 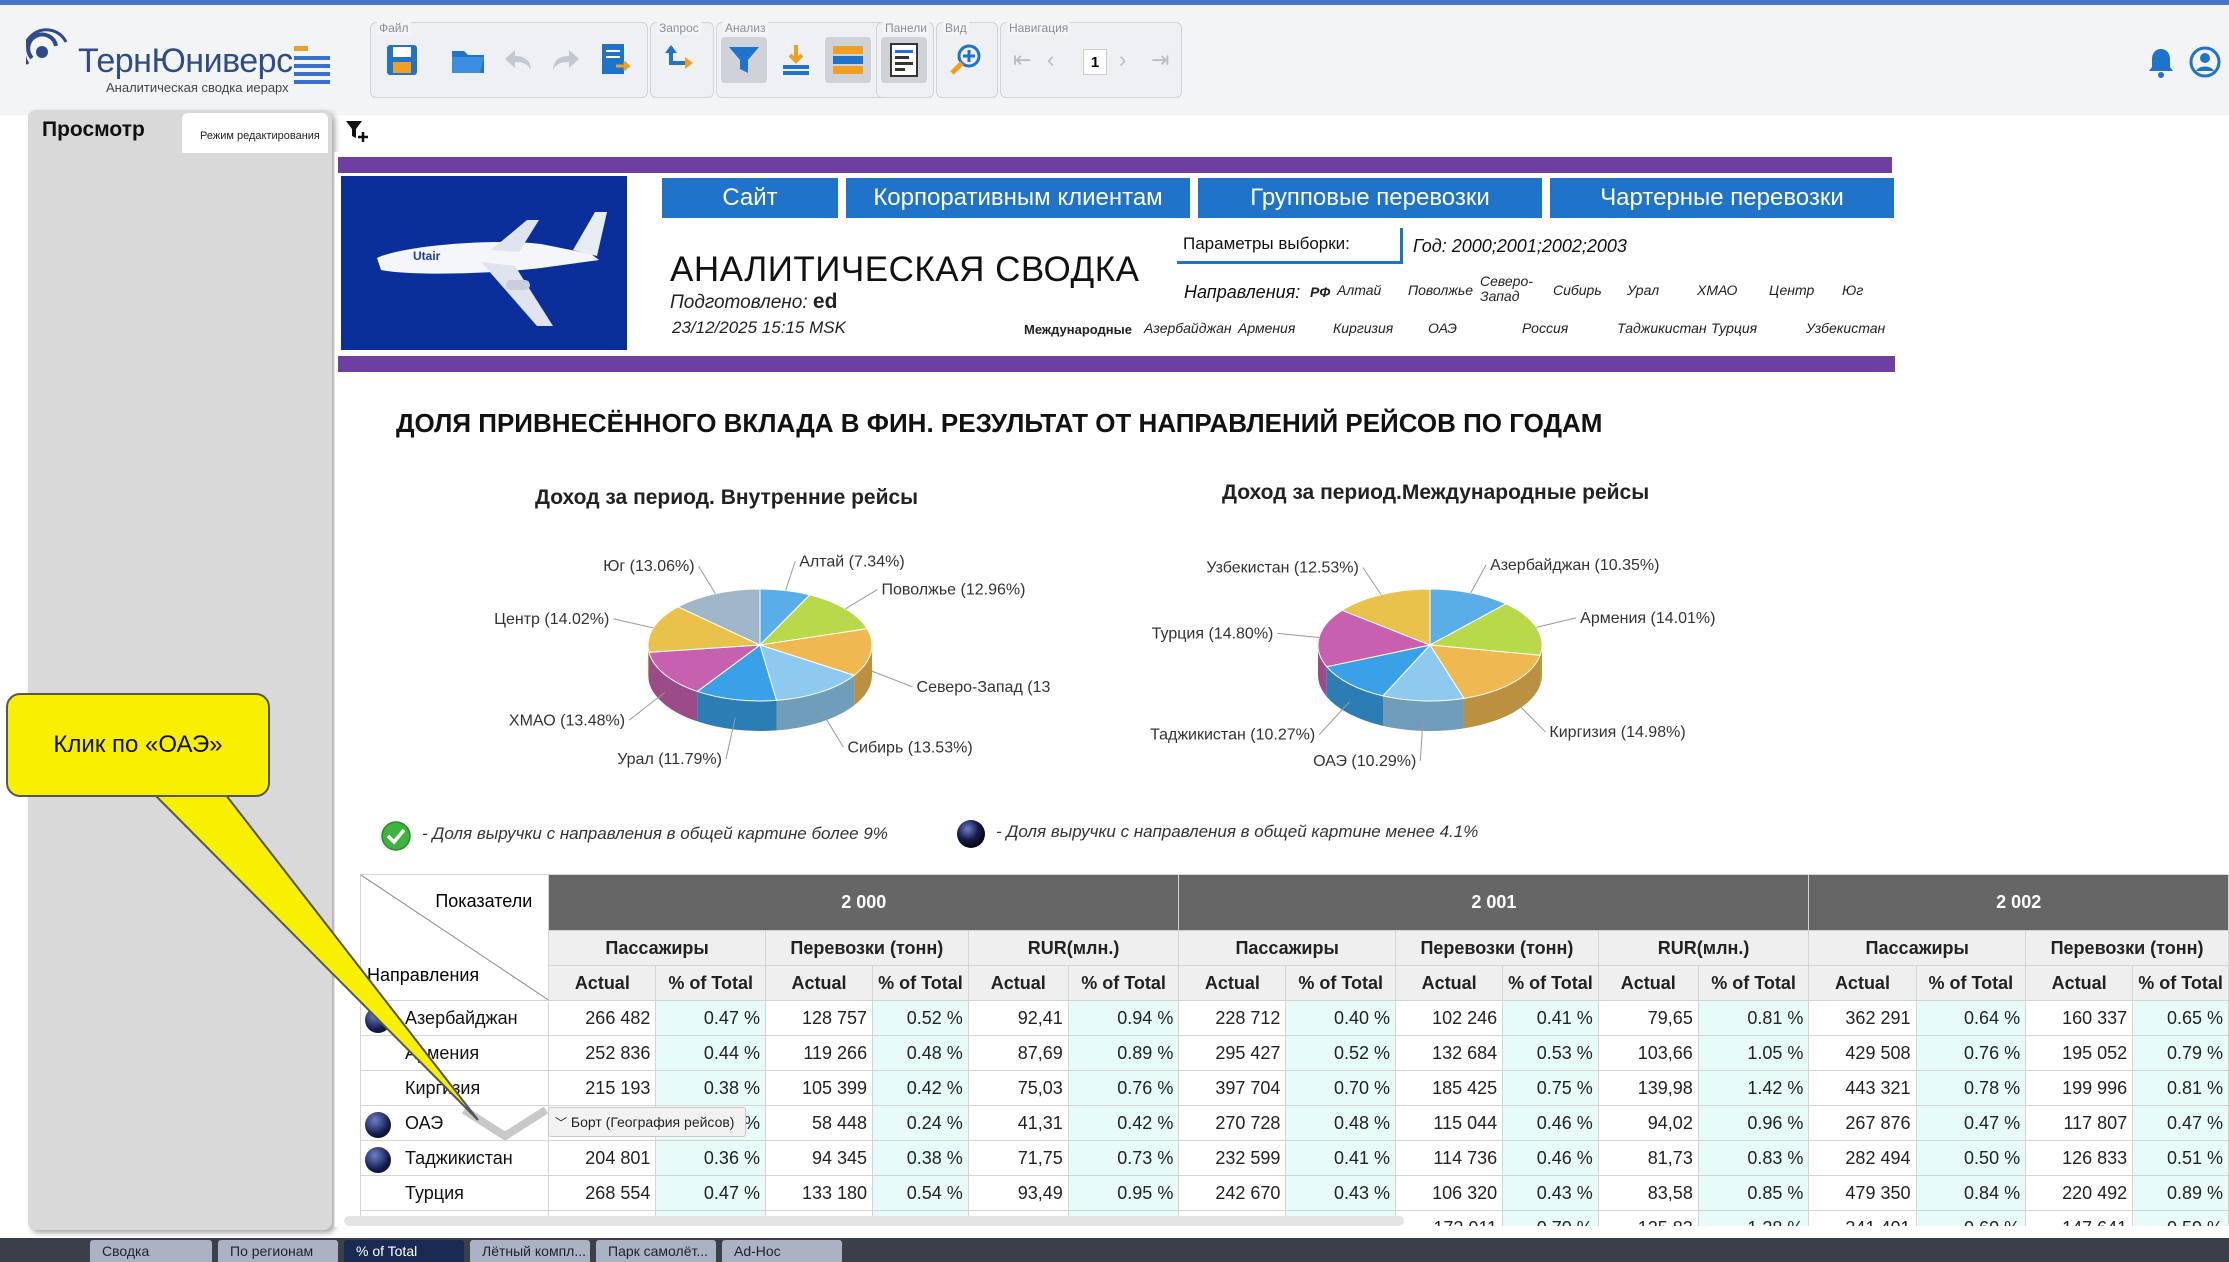 What do you see at coordinates (455, 1088) in the screenshot?
I see `direction-cell: Киргизия` at bounding box center [455, 1088].